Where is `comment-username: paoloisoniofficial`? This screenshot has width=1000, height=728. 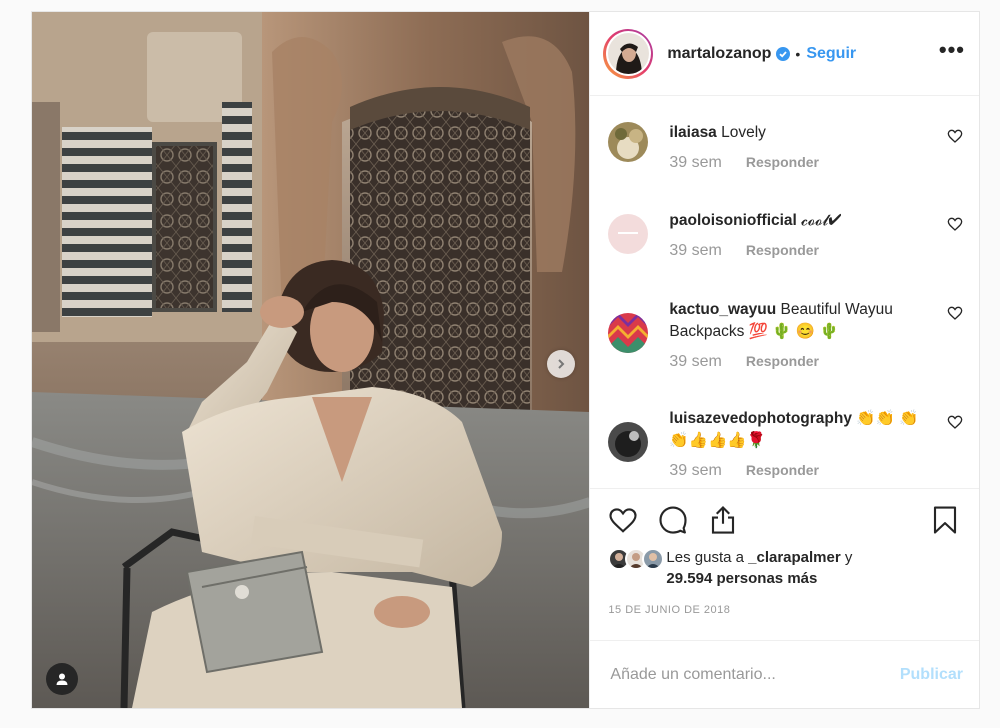
comment-username: paoloisoniofficial is located at coordinates (732, 220).